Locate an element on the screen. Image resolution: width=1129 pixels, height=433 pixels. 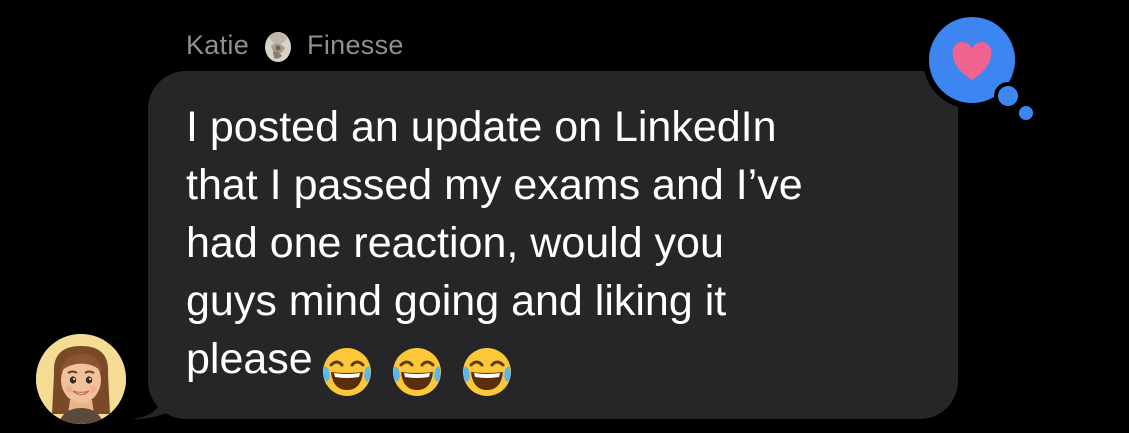
emoji-group is located at coordinates (424, 370).